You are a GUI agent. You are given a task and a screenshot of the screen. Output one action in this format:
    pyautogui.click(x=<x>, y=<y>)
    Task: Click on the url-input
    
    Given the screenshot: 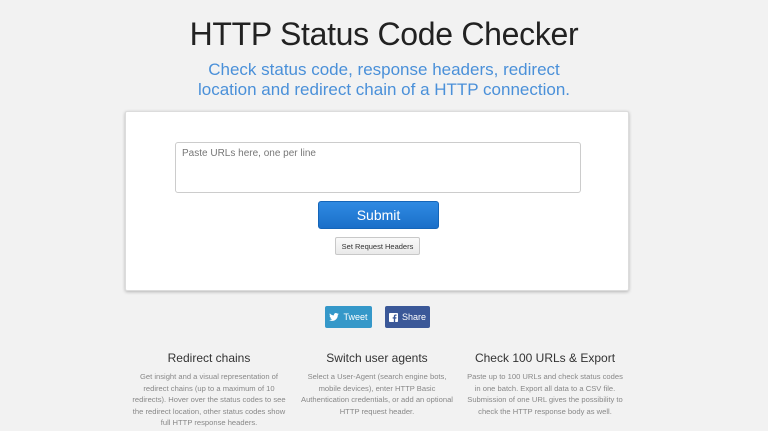 What is the action you would take?
    pyautogui.click(x=378, y=167)
    